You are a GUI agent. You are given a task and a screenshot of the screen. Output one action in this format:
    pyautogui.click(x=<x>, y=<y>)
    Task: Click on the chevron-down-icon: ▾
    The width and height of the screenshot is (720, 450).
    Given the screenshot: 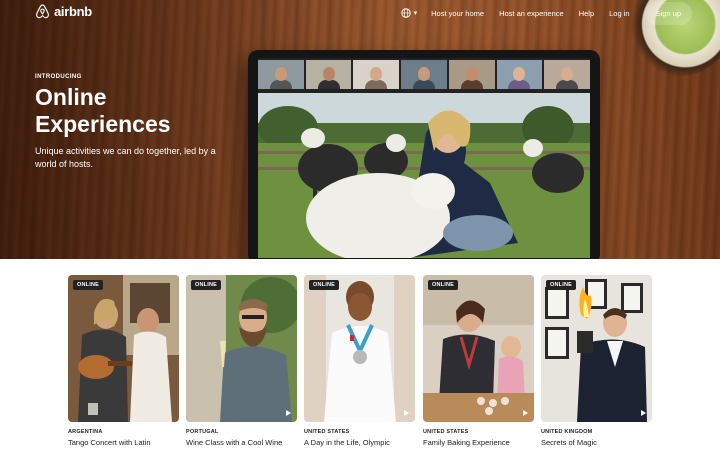 What is the action you would take?
    pyautogui.click(x=415, y=13)
    